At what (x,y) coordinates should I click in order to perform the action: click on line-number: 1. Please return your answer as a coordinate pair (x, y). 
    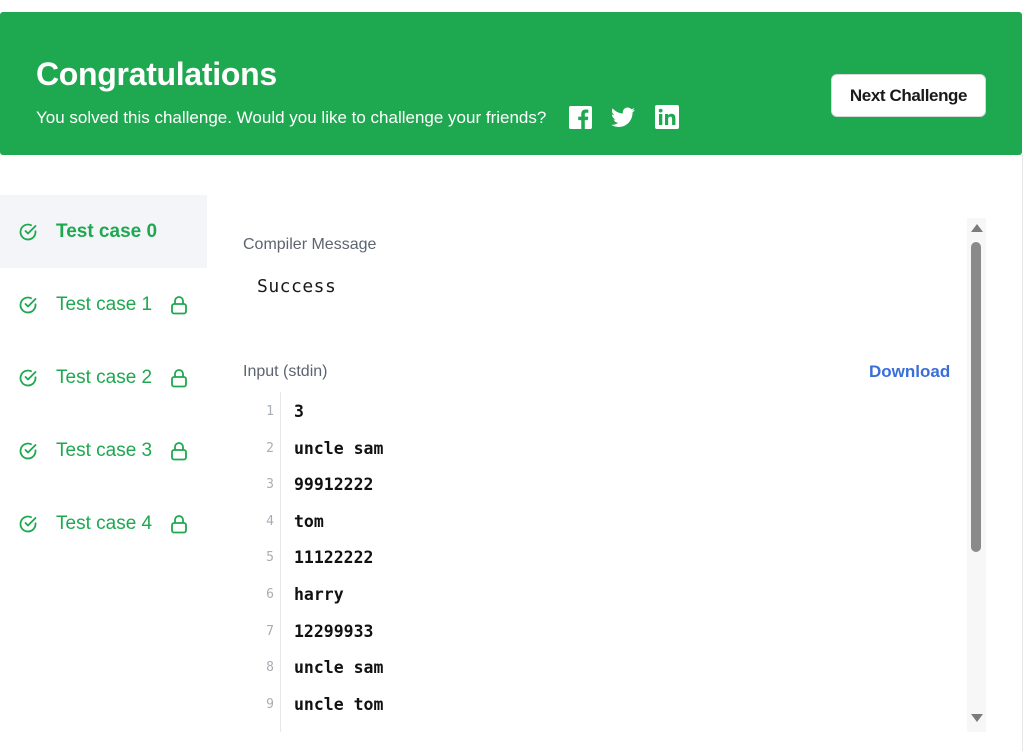
    Looking at the image, I should click on (270, 411).